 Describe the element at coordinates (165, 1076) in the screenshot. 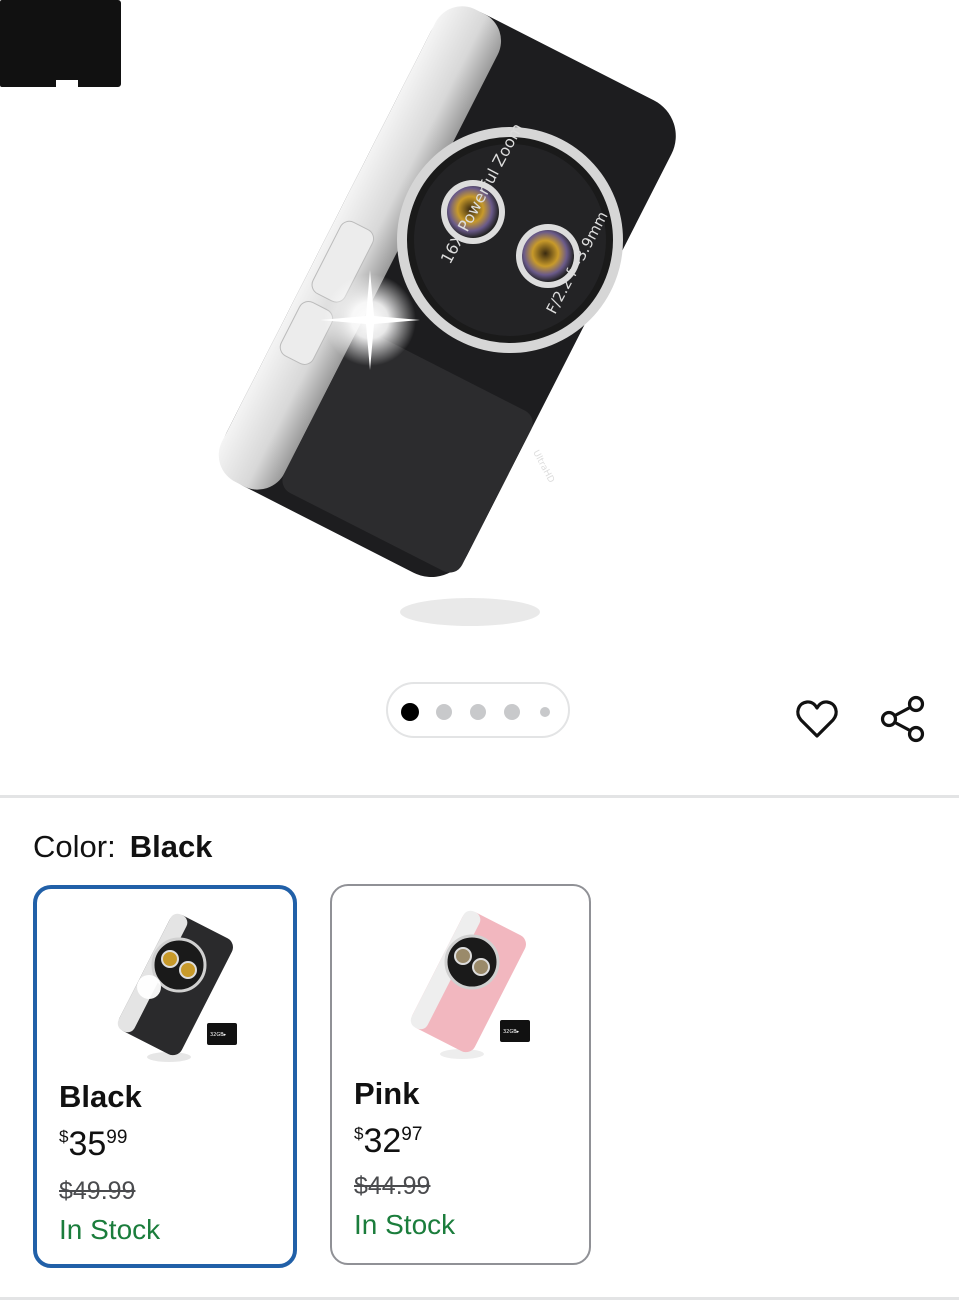

I see `color-option-black: 32GB▸ Black $3599 $49.99 In Stock` at that location.